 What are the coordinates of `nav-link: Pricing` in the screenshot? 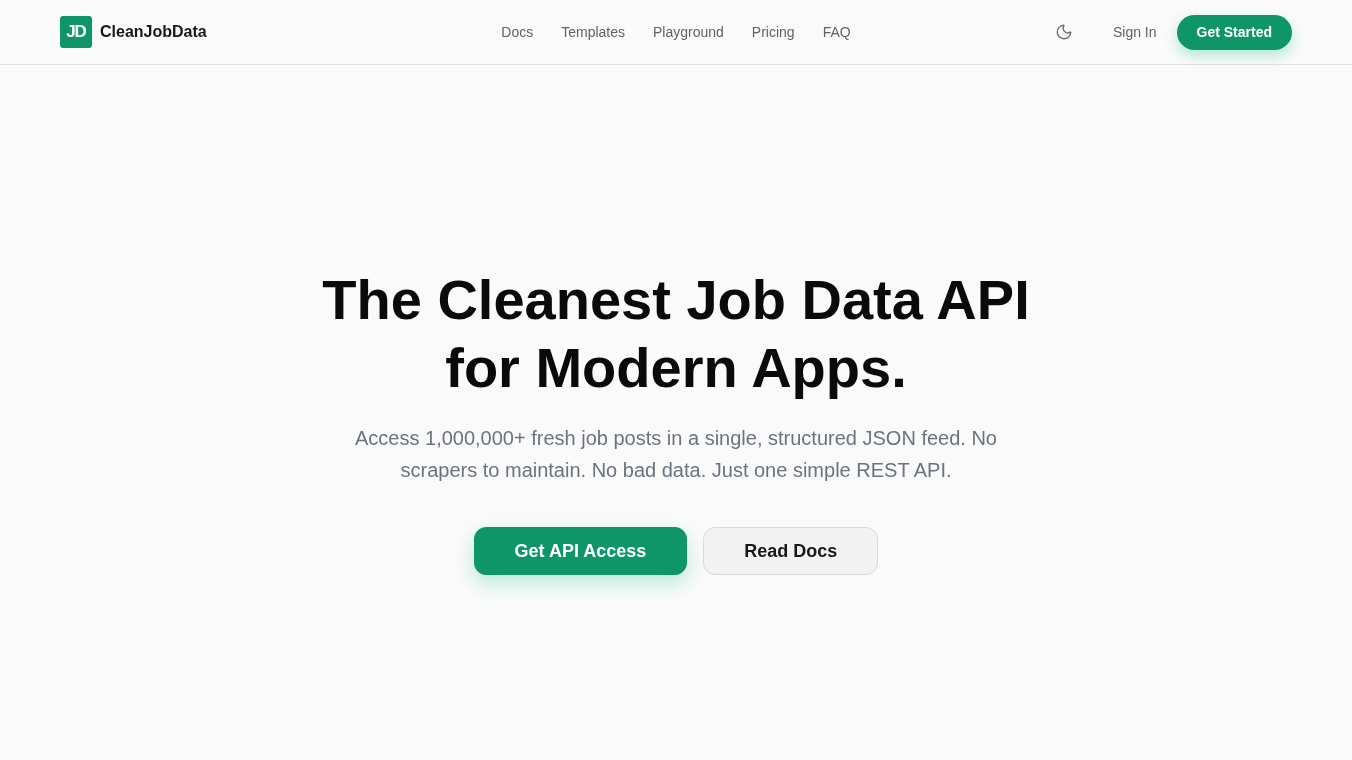 It's located at (773, 32).